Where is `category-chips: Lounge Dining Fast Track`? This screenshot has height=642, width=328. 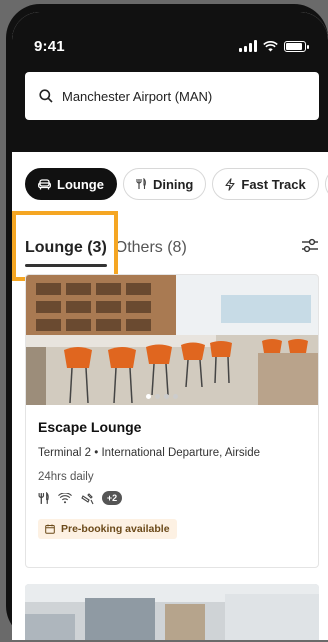 category-chips: Lounge Dining Fast Track is located at coordinates (176, 184).